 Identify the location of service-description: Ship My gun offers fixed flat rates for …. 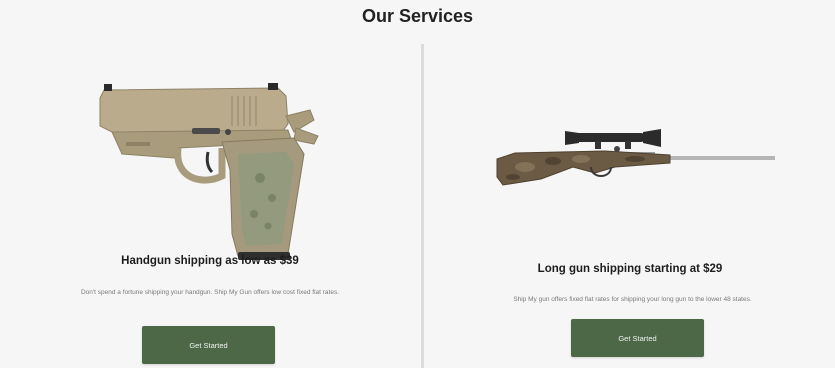
(632, 299).